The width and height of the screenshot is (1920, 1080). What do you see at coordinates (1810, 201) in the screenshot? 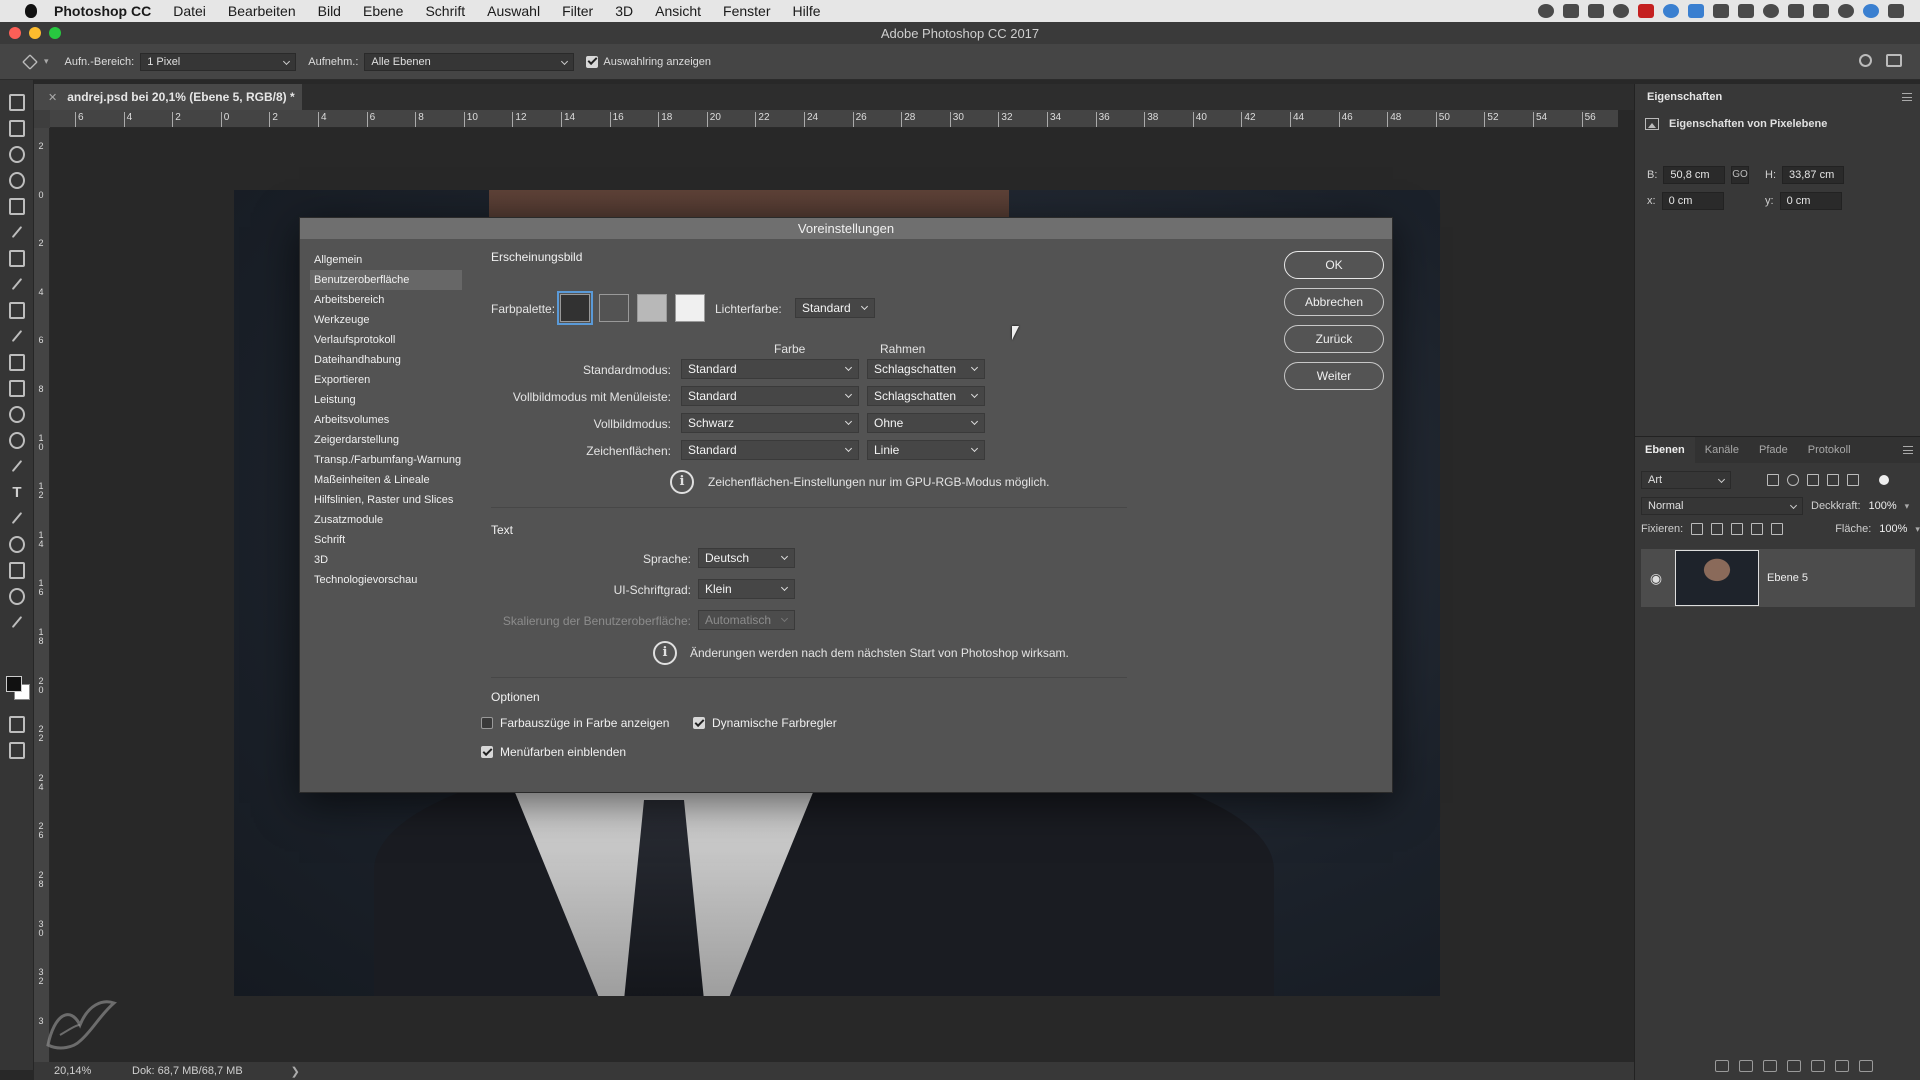
I see `y-input: 0 cm` at bounding box center [1810, 201].